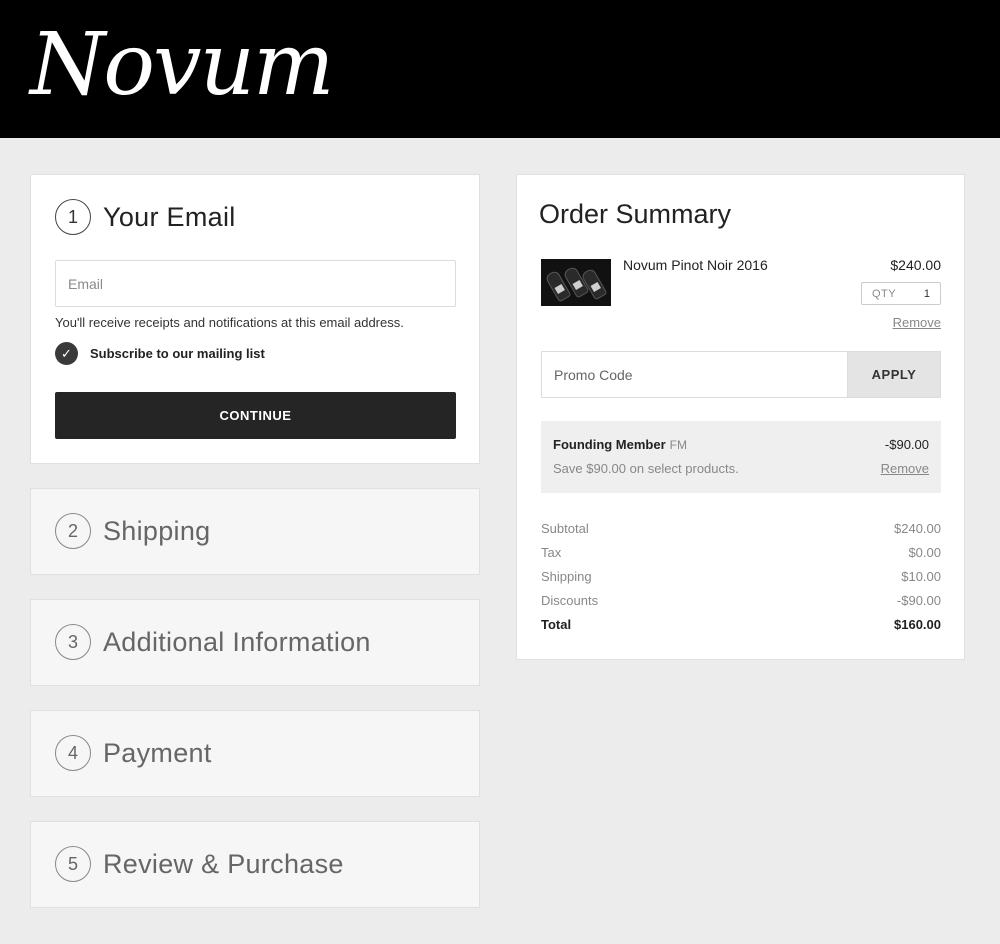 Image resolution: width=1000 pixels, height=944 pixels. I want to click on remove-discount-link: Remove, so click(905, 468).